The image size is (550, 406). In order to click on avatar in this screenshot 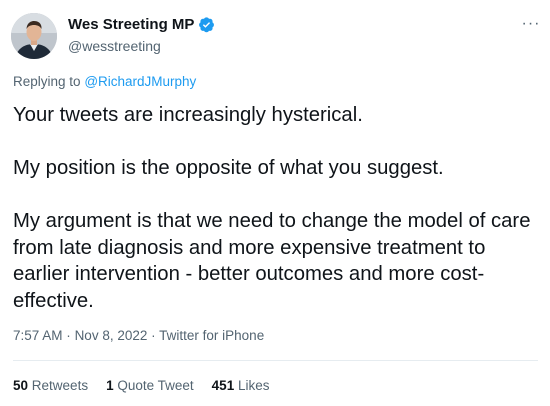, I will do `click(34, 36)`.